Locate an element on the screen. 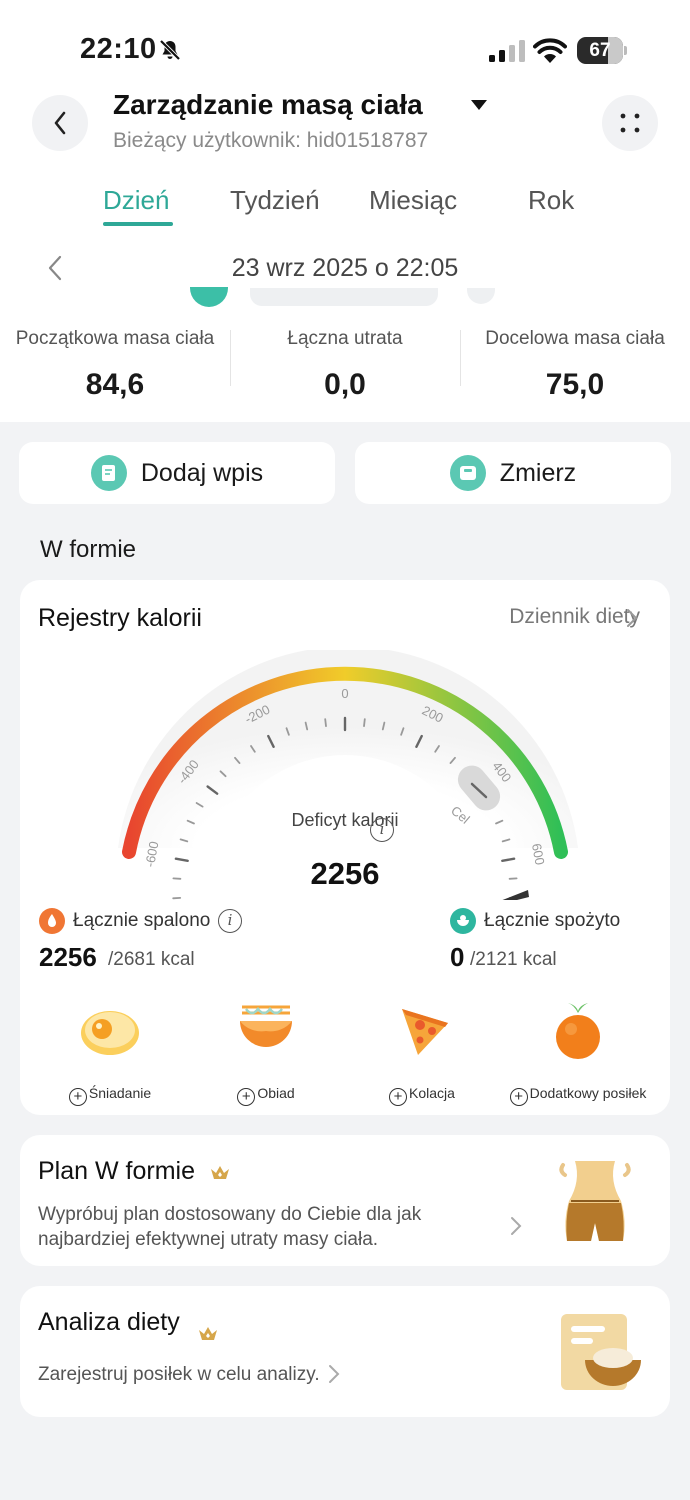  card-description: Zarejestruj posiłek w celu analizy. is located at coordinates (258, 1374).